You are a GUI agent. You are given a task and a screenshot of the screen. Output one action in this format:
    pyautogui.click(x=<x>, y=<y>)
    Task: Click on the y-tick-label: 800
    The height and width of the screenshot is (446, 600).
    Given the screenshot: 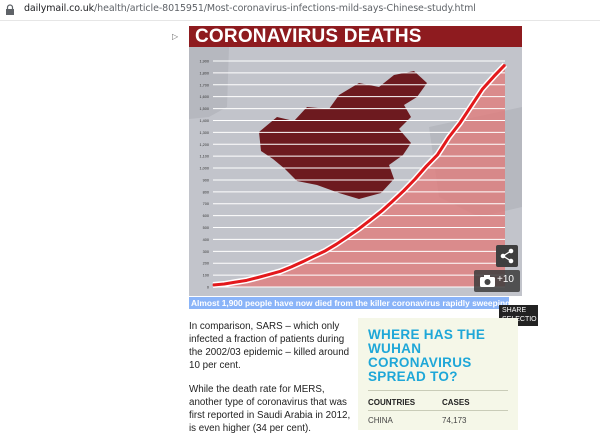 What is the action you would take?
    pyautogui.click(x=206, y=192)
    